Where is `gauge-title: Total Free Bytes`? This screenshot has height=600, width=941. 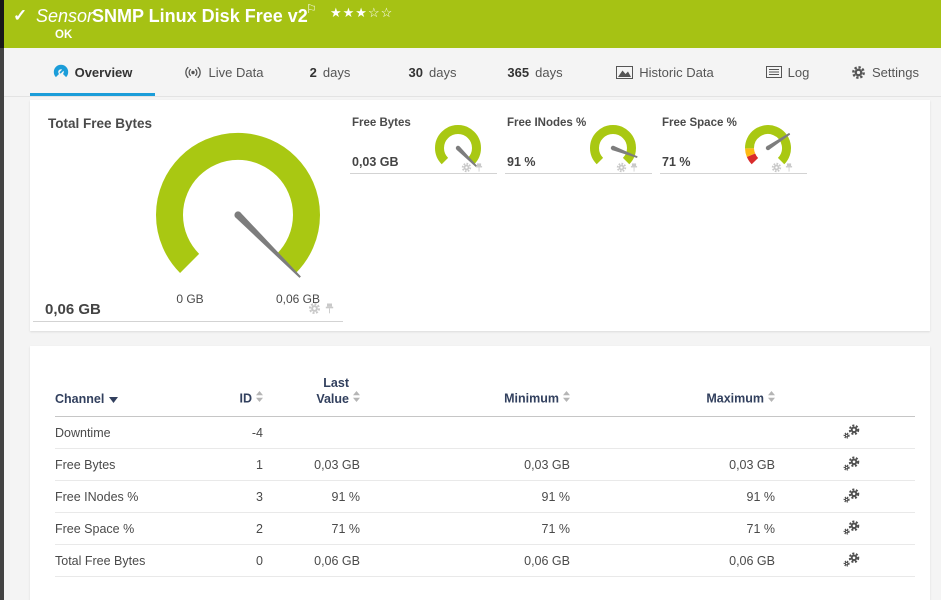 gauge-title: Total Free Bytes is located at coordinates (100, 123).